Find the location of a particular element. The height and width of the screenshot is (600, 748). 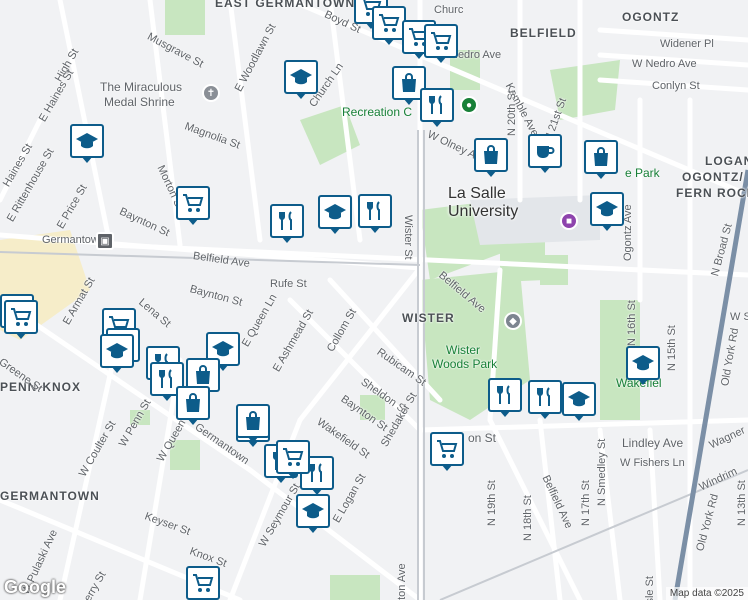

label-ogontz-fern: OGONTZ/ is located at coordinates (713, 177).